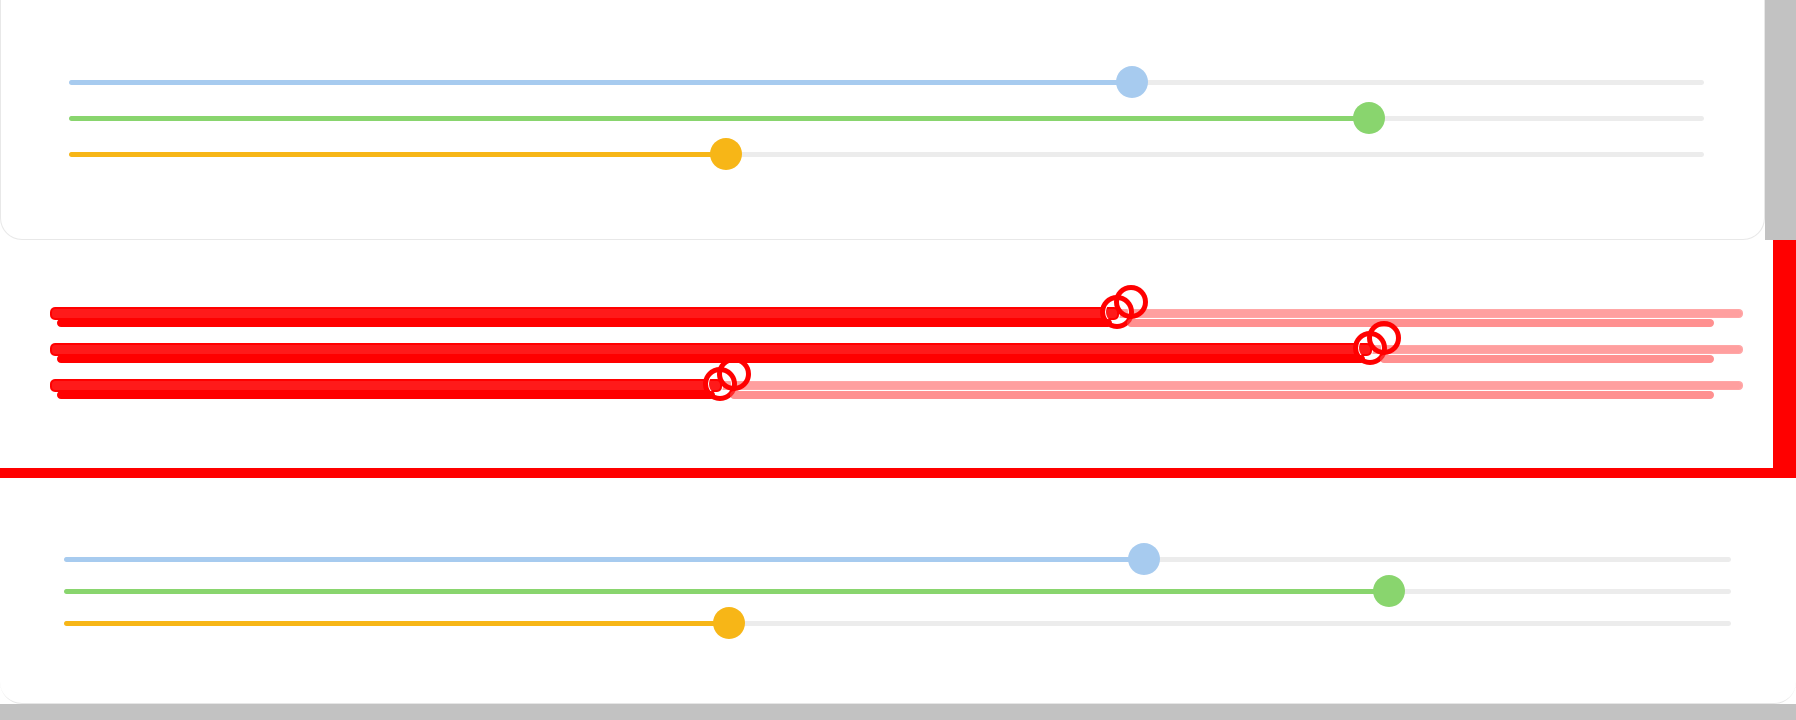 The image size is (1796, 720). Describe the element at coordinates (1780, 120) in the screenshot. I see `scrollbar-gutter` at that location.